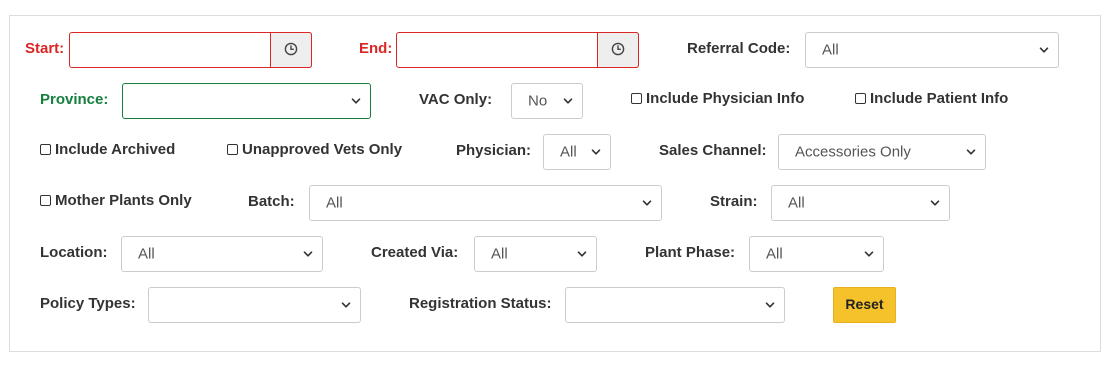 Image resolution: width=1114 pixels, height=367 pixels. Describe the element at coordinates (254, 305) in the screenshot. I see `policy-types-select` at that location.